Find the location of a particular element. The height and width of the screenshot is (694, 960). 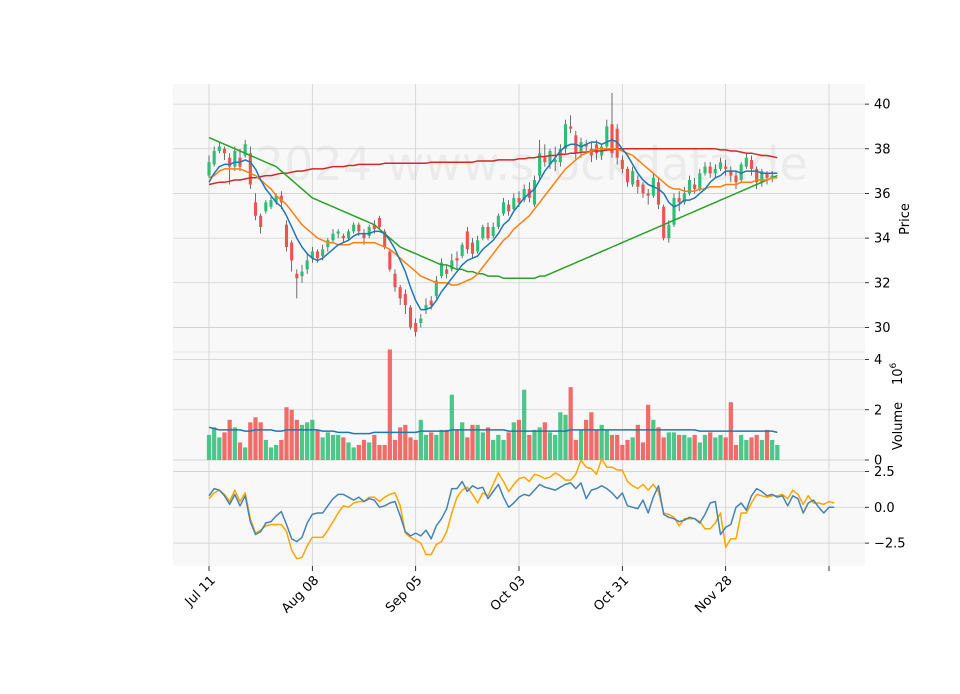

price-y-tick-label: 32 is located at coordinates (882, 283).